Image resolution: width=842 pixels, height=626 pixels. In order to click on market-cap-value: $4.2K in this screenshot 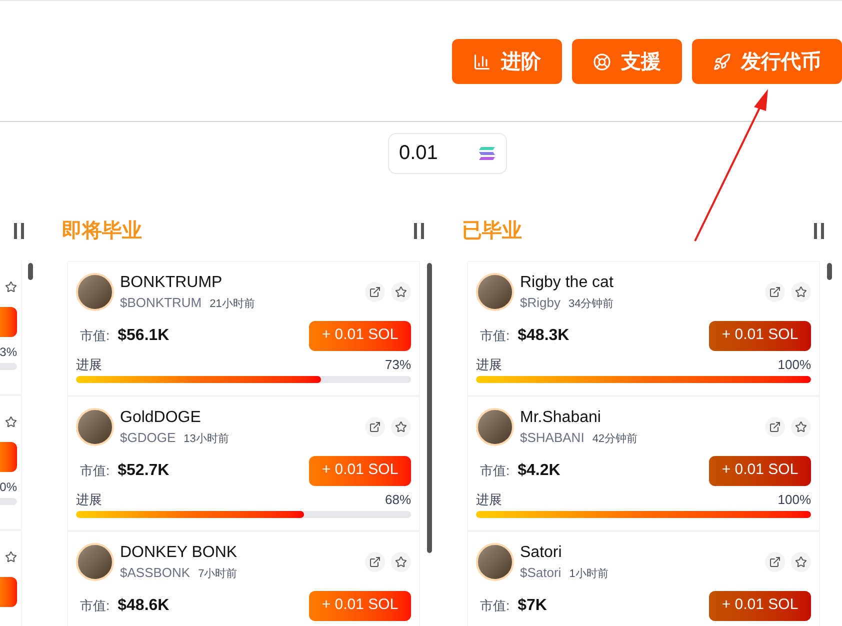, I will do `click(539, 470)`.